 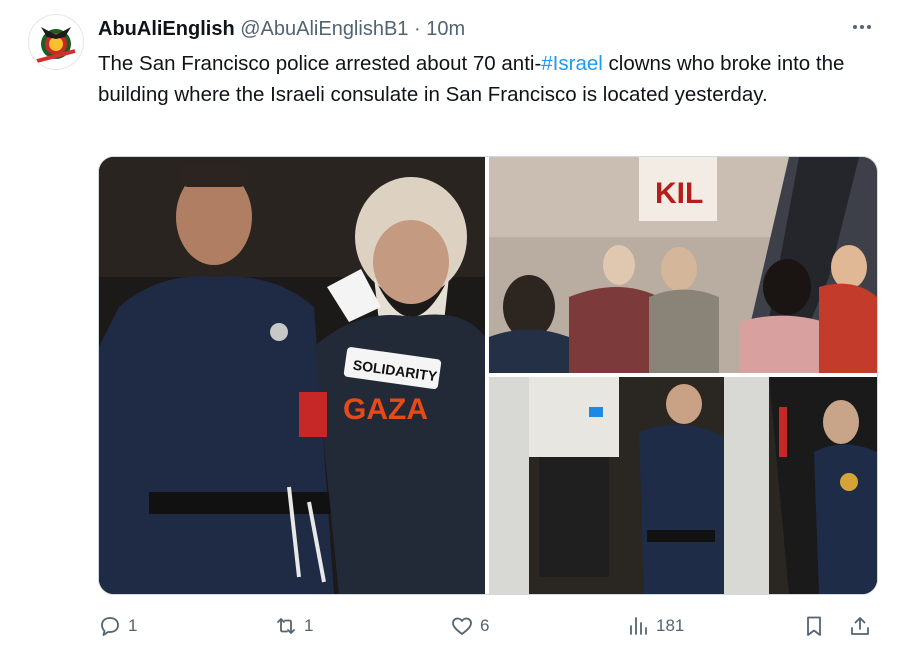 What do you see at coordinates (309, 625) in the screenshot?
I see `repost-count: 1` at bounding box center [309, 625].